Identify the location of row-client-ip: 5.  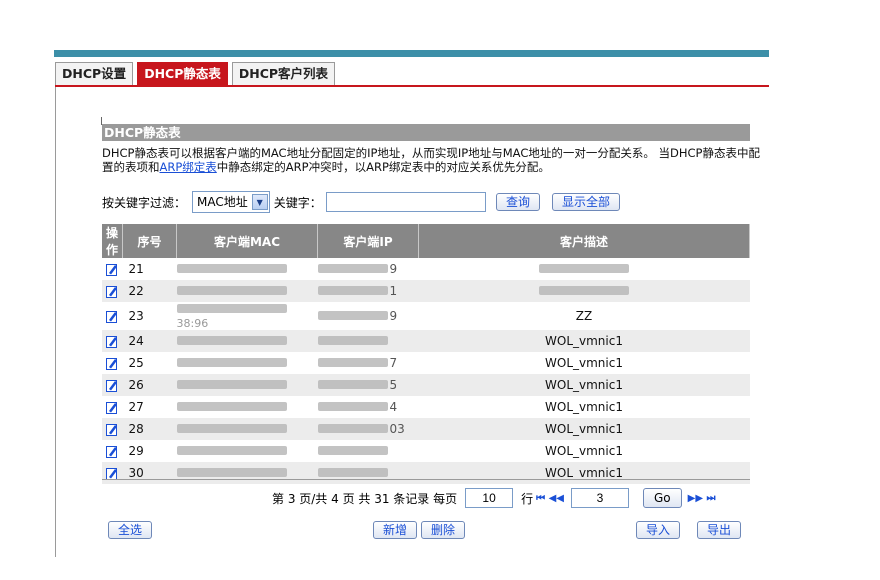
(368, 385).